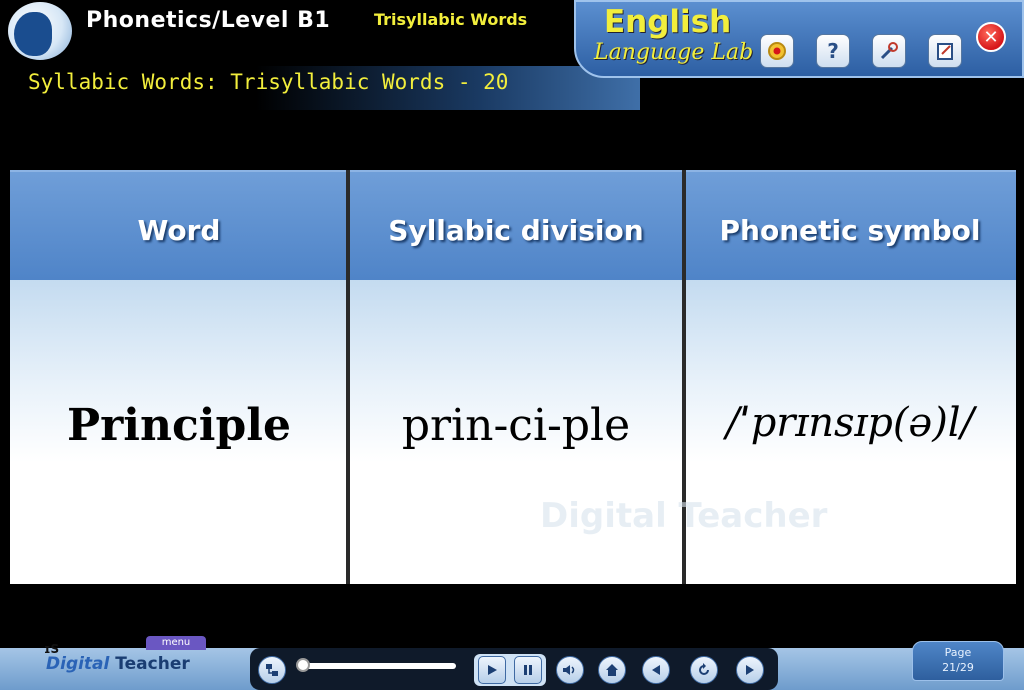  I want to click on notes-button, so click(945, 51).